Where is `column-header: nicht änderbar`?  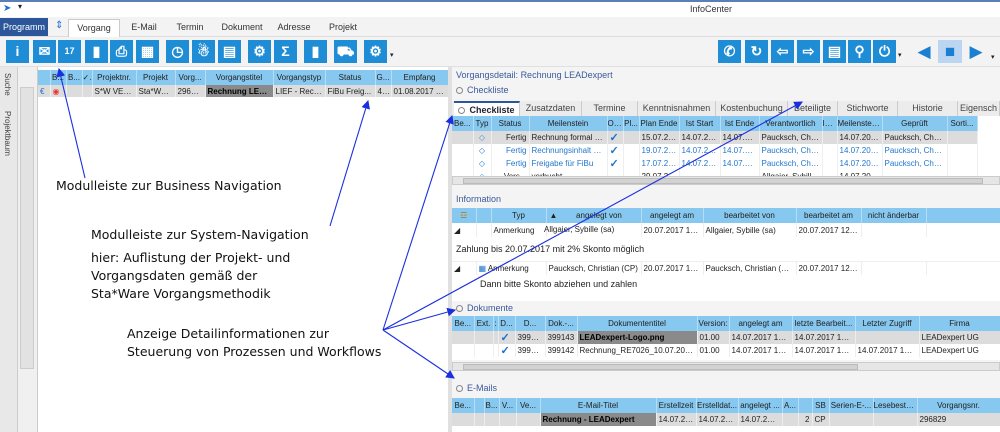
column-header: nicht änderbar is located at coordinates (894, 215).